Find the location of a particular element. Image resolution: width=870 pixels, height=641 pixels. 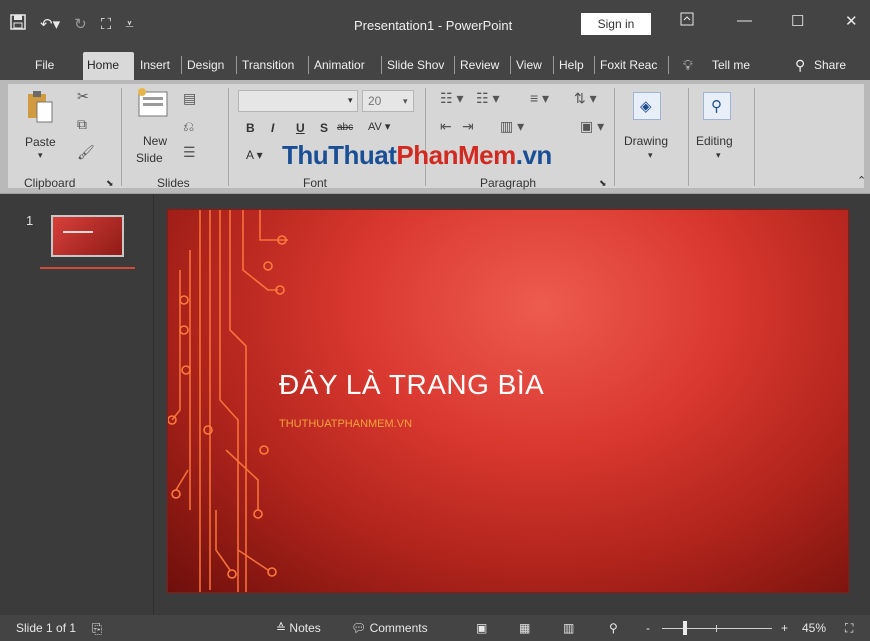

bullets-icon: ☷ ▾ is located at coordinates (451, 98).